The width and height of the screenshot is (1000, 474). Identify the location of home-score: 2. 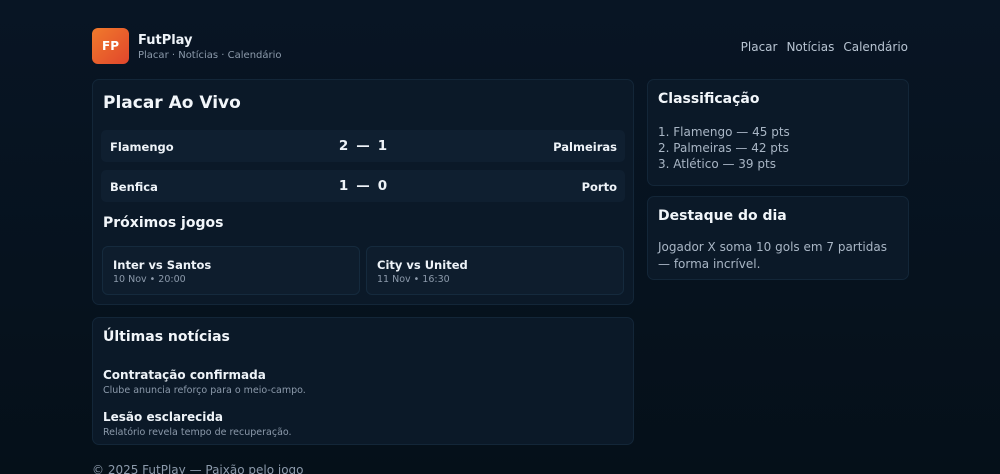
(343, 146).